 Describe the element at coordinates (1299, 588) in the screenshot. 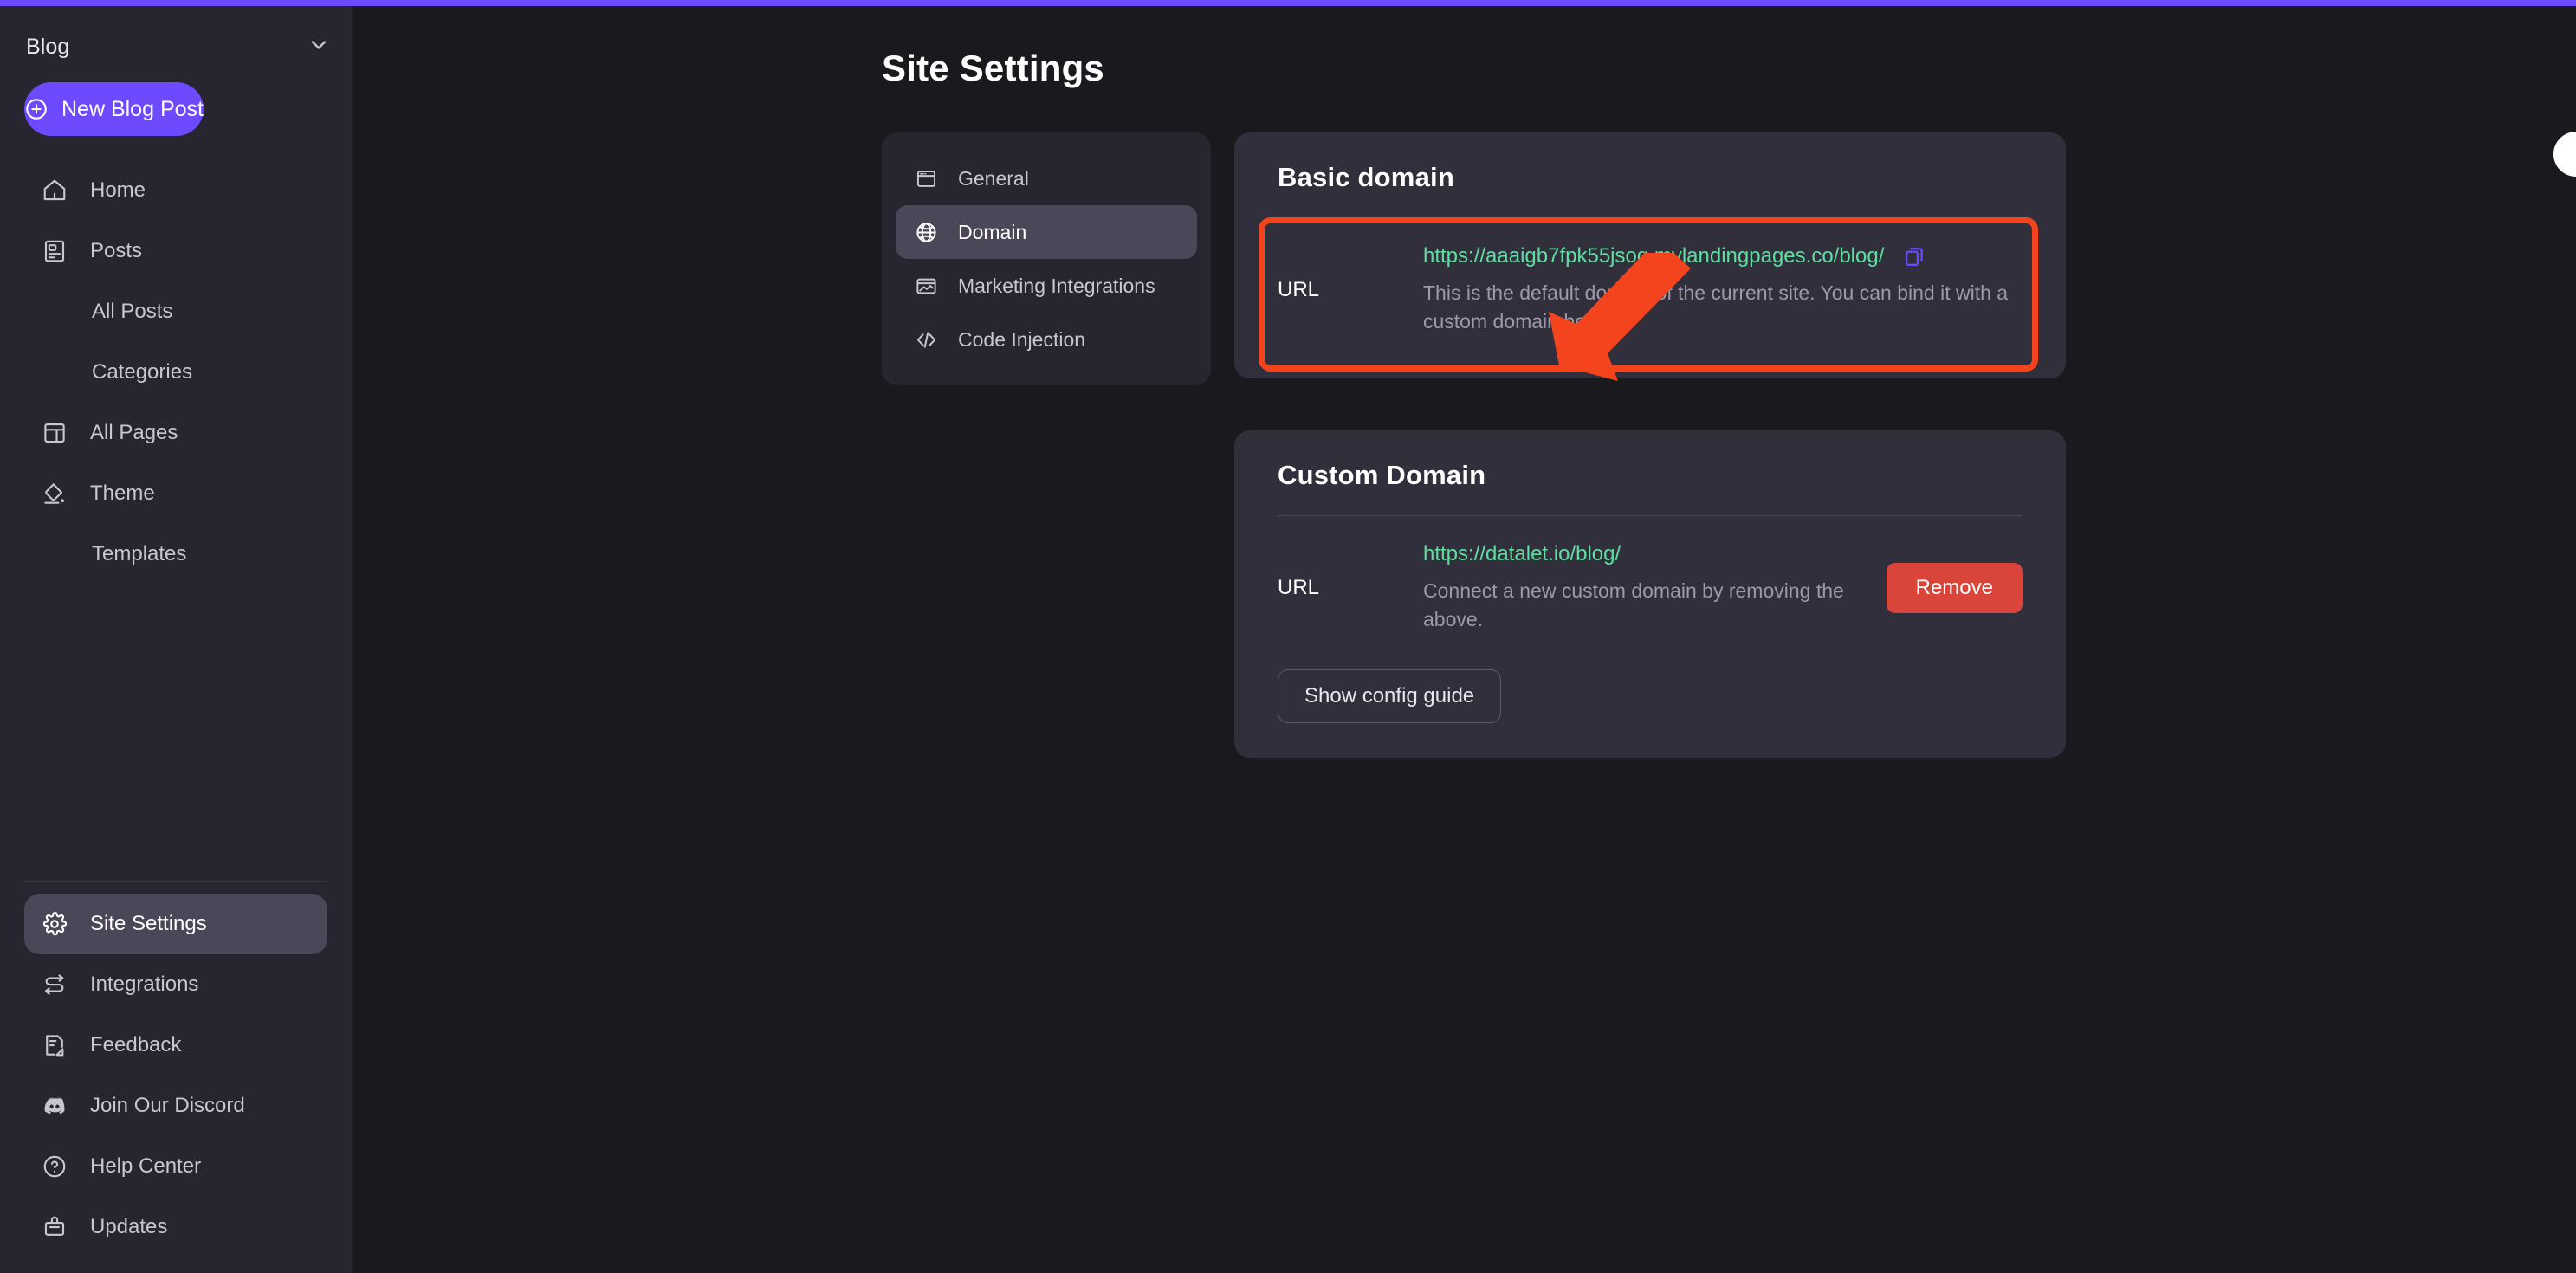

I see `custom-domain-url-label: URL` at that location.